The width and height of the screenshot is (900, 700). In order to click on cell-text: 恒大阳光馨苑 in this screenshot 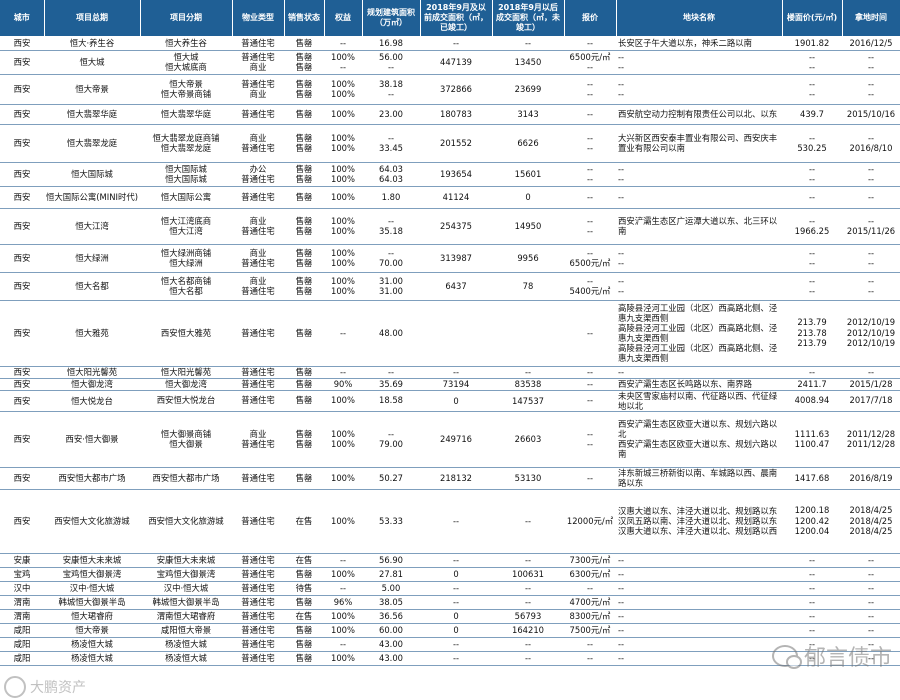, I will do `click(92, 372)`.